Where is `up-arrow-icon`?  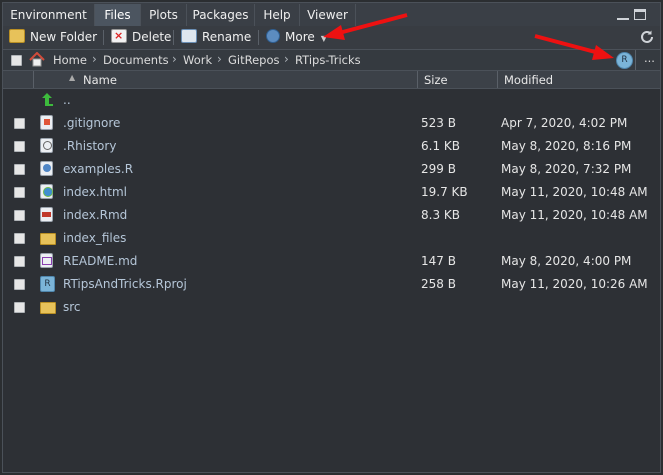
up-arrow-icon is located at coordinates (47, 99).